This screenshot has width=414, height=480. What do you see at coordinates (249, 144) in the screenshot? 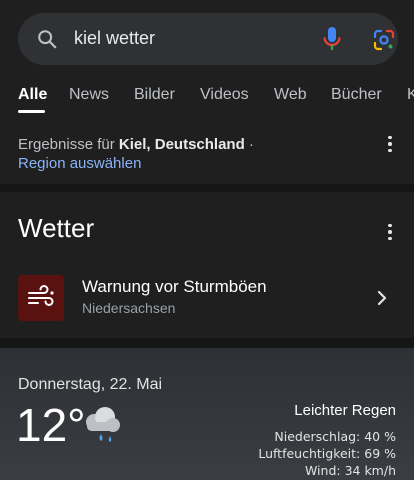
I see `location-suffix: ·` at bounding box center [249, 144].